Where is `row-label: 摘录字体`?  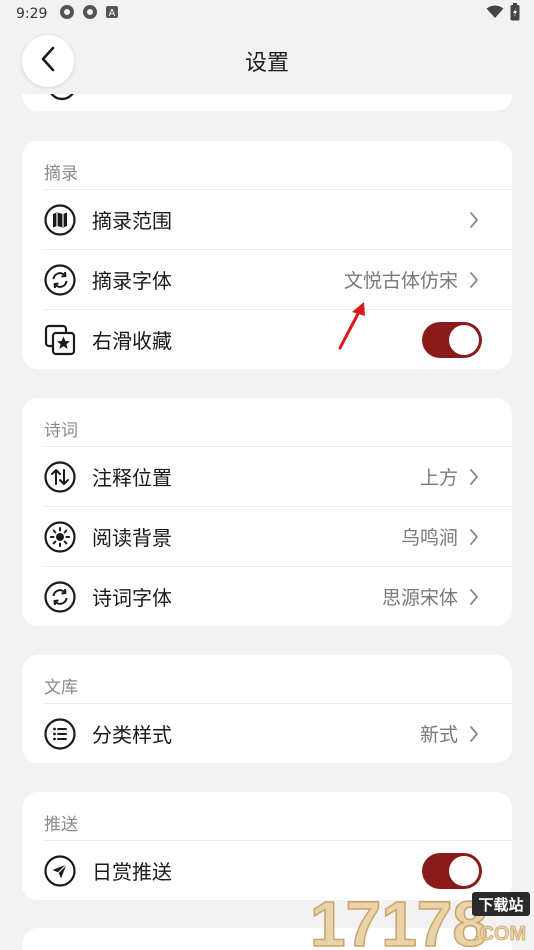 row-label: 摘录字体 is located at coordinates (132, 281).